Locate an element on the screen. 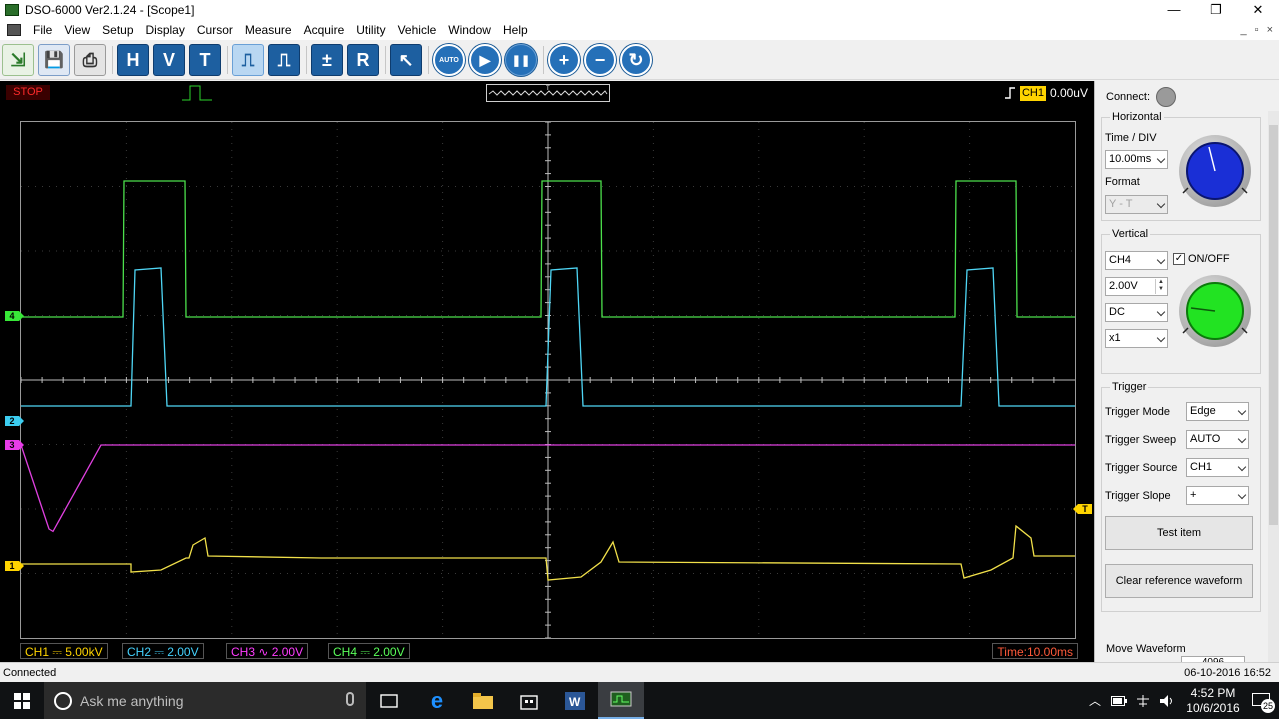 The width and height of the screenshot is (1279, 719). start-button is located at coordinates (22, 700).